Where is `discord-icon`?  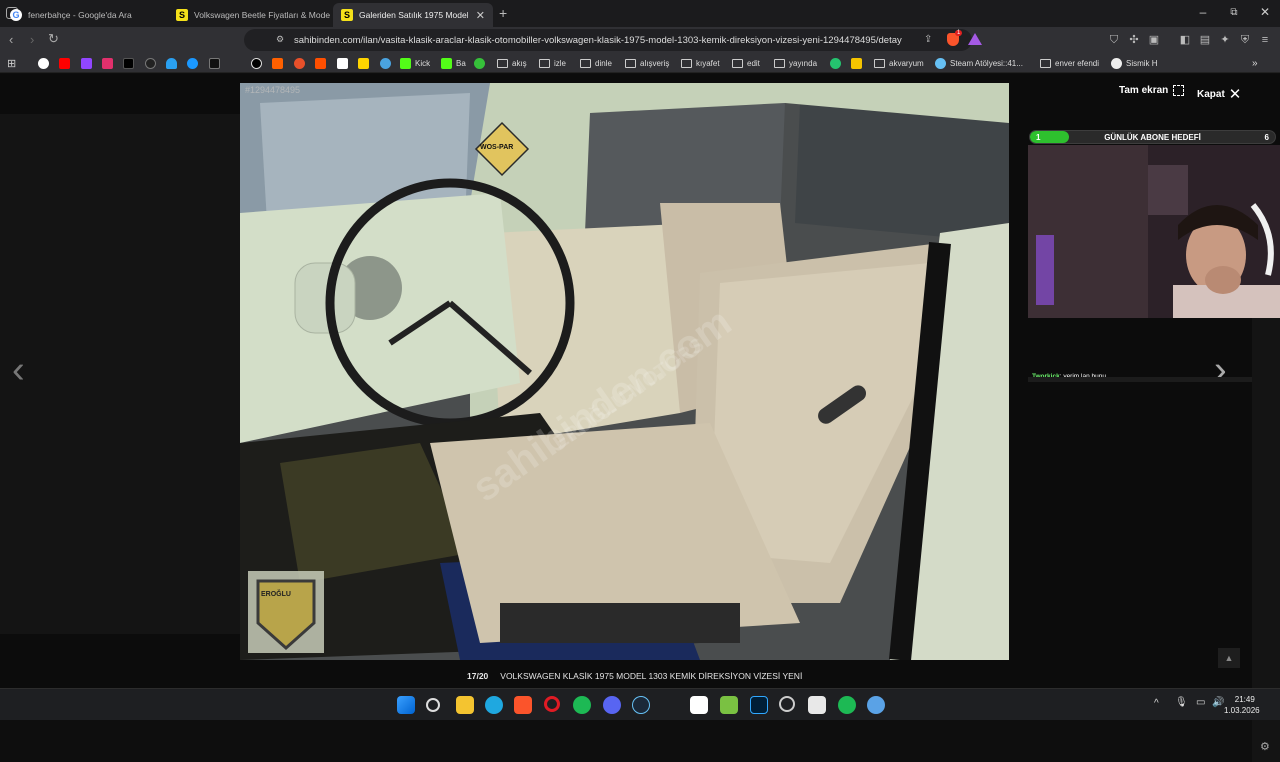 discord-icon is located at coordinates (612, 705).